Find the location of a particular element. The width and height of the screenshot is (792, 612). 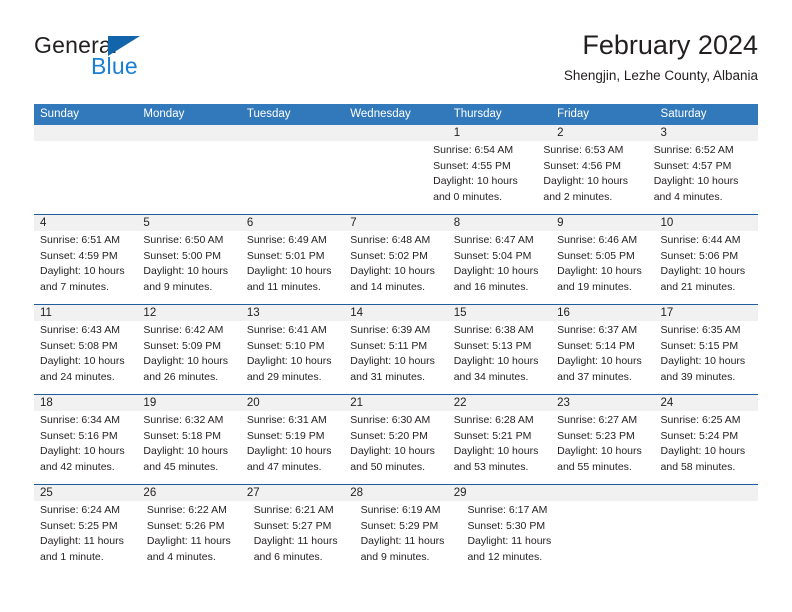

day-number: 22 is located at coordinates (499, 403).